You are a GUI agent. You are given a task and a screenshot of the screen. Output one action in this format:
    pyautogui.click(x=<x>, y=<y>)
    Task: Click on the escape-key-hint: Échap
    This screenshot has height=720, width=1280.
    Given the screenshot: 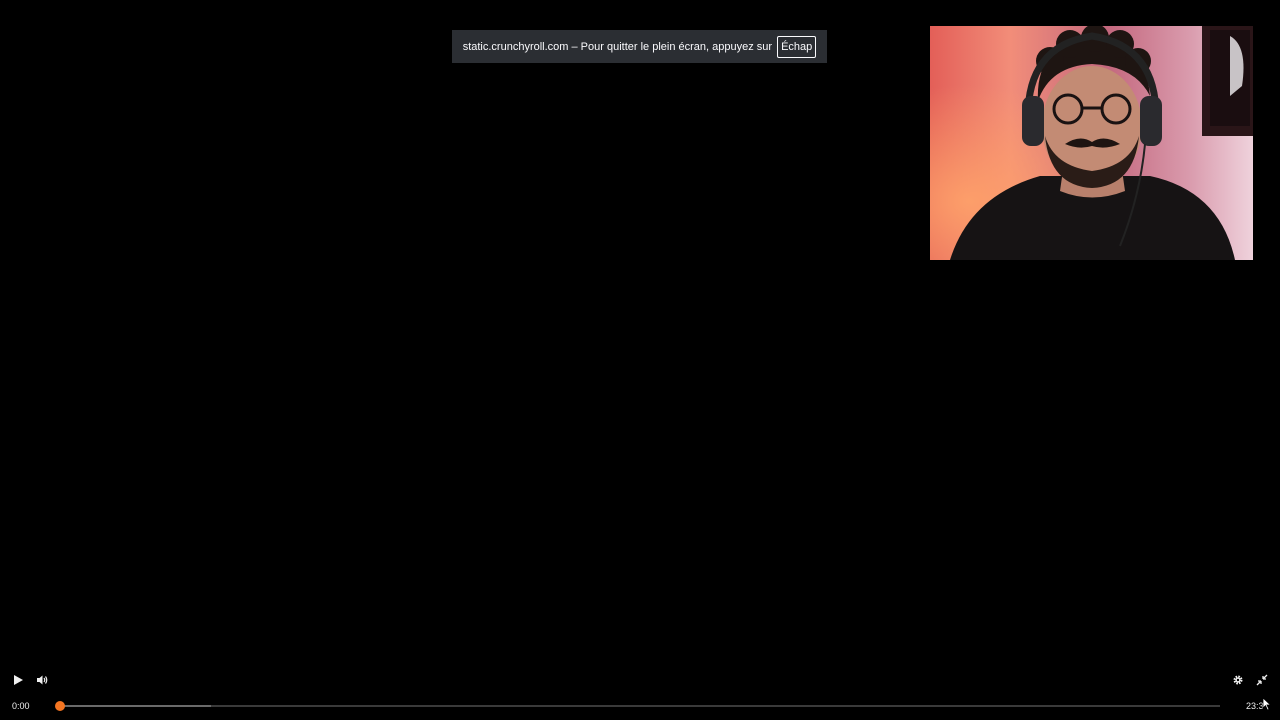 What is the action you would take?
    pyautogui.click(x=797, y=46)
    